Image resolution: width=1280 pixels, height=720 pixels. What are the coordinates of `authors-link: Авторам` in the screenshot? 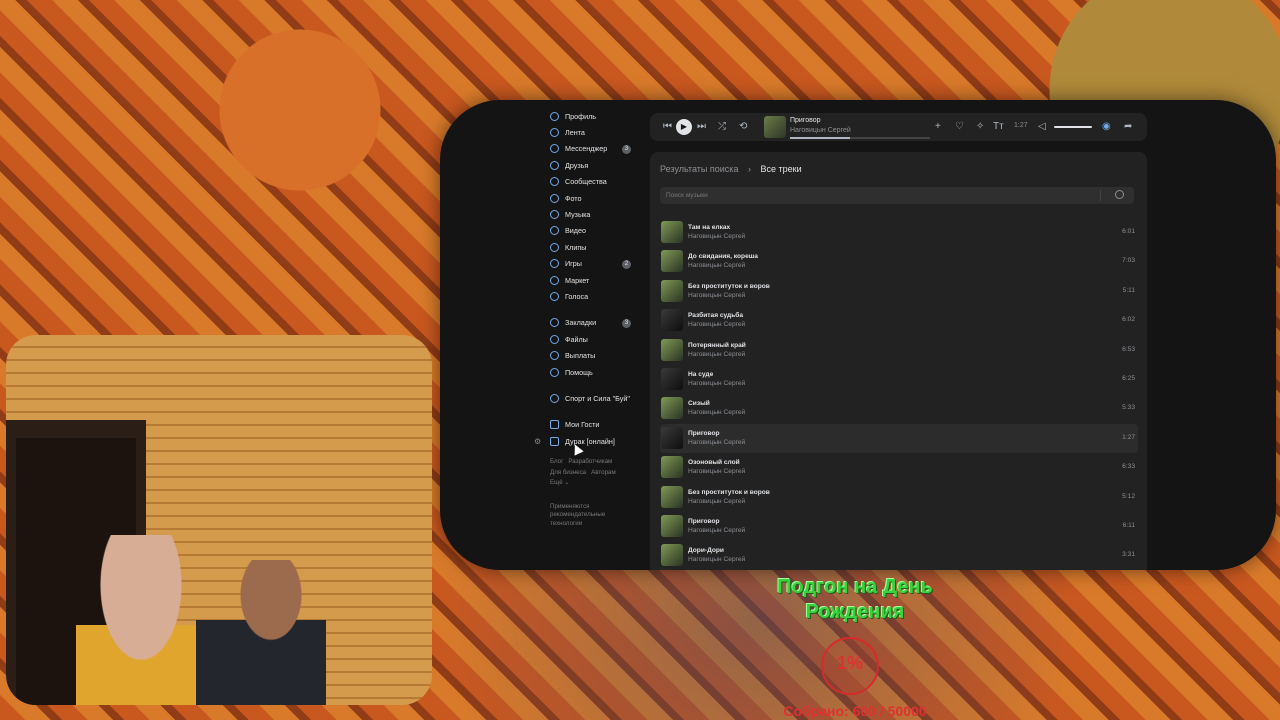 It's located at (603, 472).